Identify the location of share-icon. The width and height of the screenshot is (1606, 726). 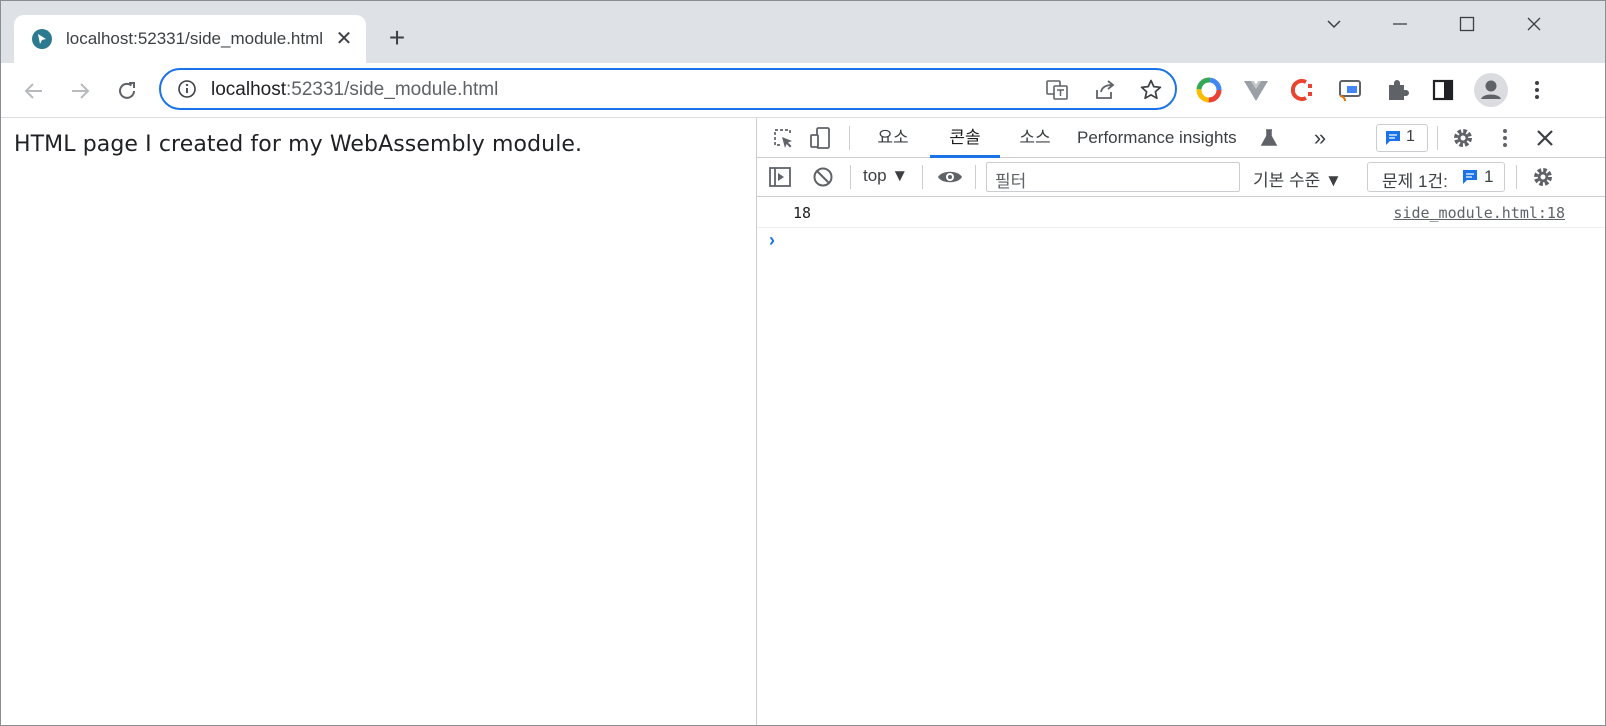
(1105, 90).